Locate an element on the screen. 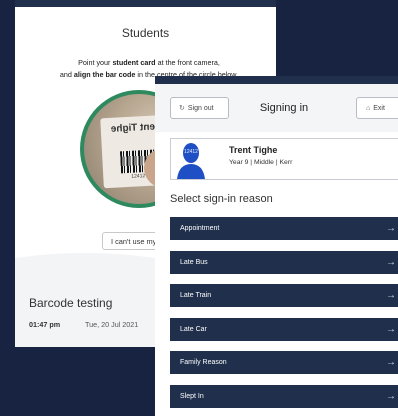  reason-label: Late Bus is located at coordinates (194, 262).